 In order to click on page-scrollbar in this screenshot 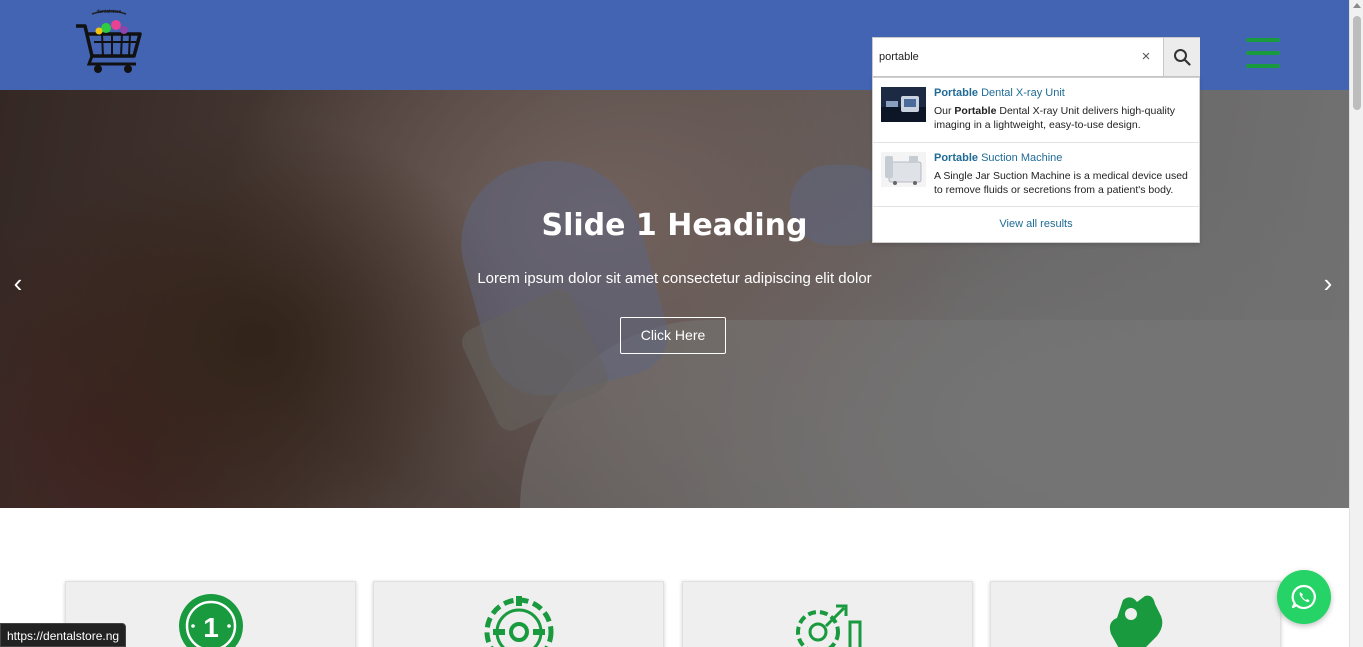, I will do `click(1356, 323)`.